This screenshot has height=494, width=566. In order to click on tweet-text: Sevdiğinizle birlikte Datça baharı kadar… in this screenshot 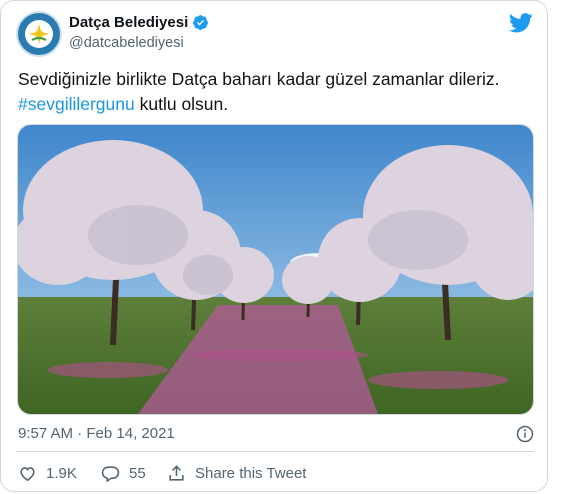, I will do `click(278, 92)`.